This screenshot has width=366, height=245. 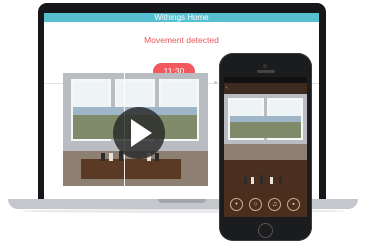 What do you see at coordinates (141, 133) in the screenshot?
I see `play-icon` at bounding box center [141, 133].